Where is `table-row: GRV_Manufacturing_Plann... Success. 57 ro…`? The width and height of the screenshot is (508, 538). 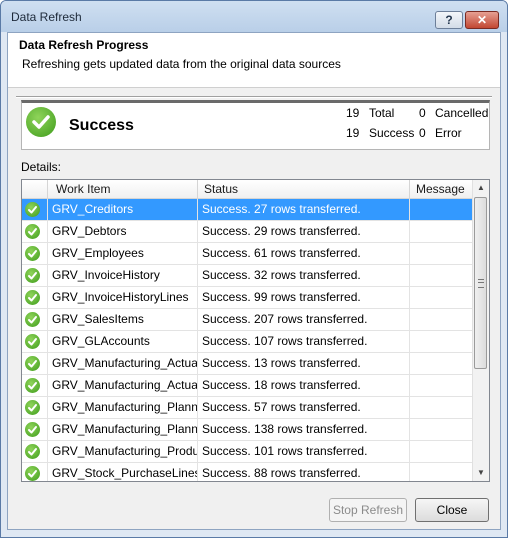
table-row: GRV_Manufacturing_Plann... Success. 57 ro… is located at coordinates (248, 408).